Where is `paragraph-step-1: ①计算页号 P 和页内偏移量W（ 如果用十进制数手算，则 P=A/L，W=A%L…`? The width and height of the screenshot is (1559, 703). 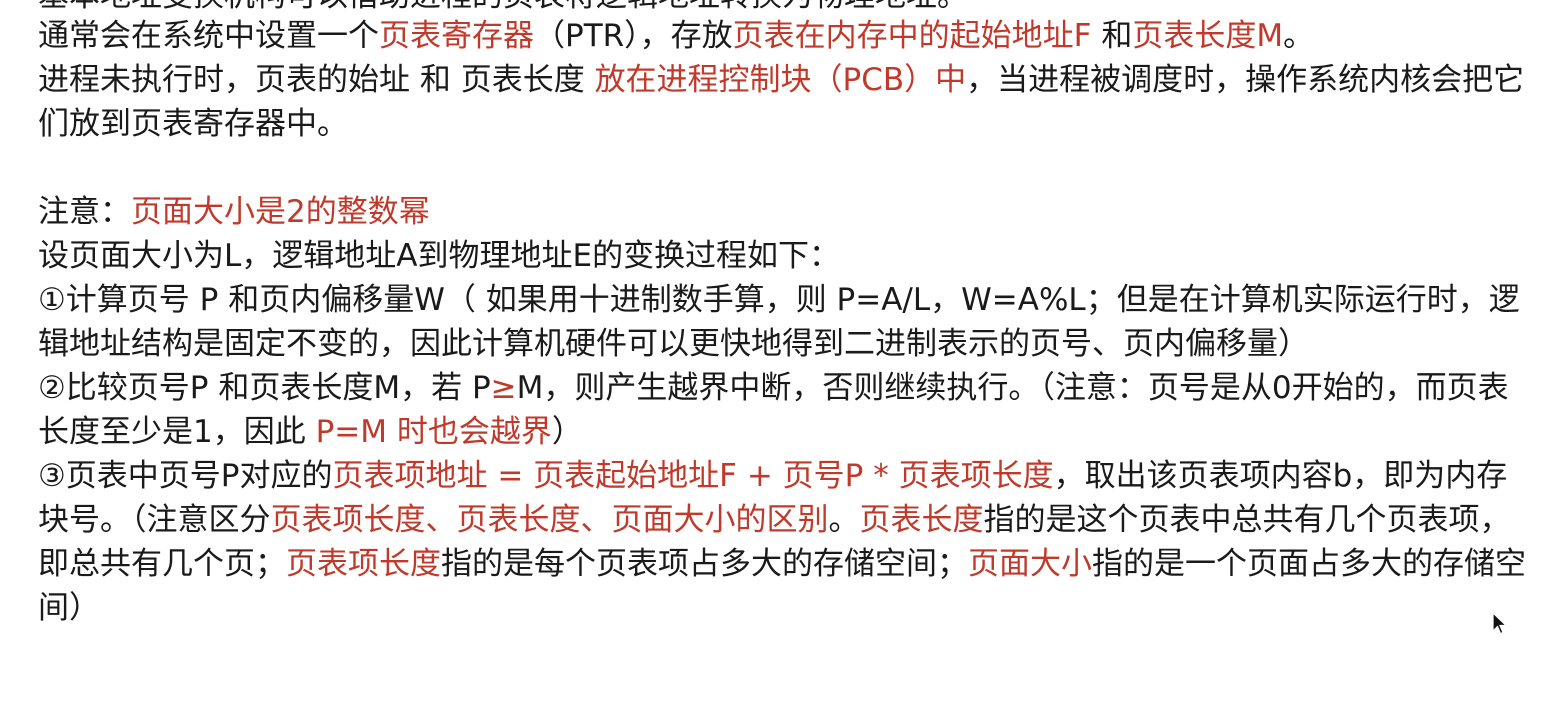
paragraph-step-1: ①计算页号 P 和页内偏移量W（ 如果用十进制数手算，则 P=A/L，W=A%L… is located at coordinates (783, 322).